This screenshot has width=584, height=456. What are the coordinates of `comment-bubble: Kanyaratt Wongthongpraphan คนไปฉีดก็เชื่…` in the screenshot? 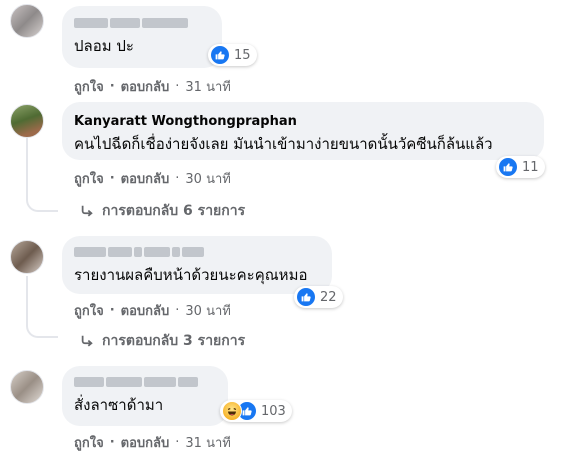 It's located at (303, 131).